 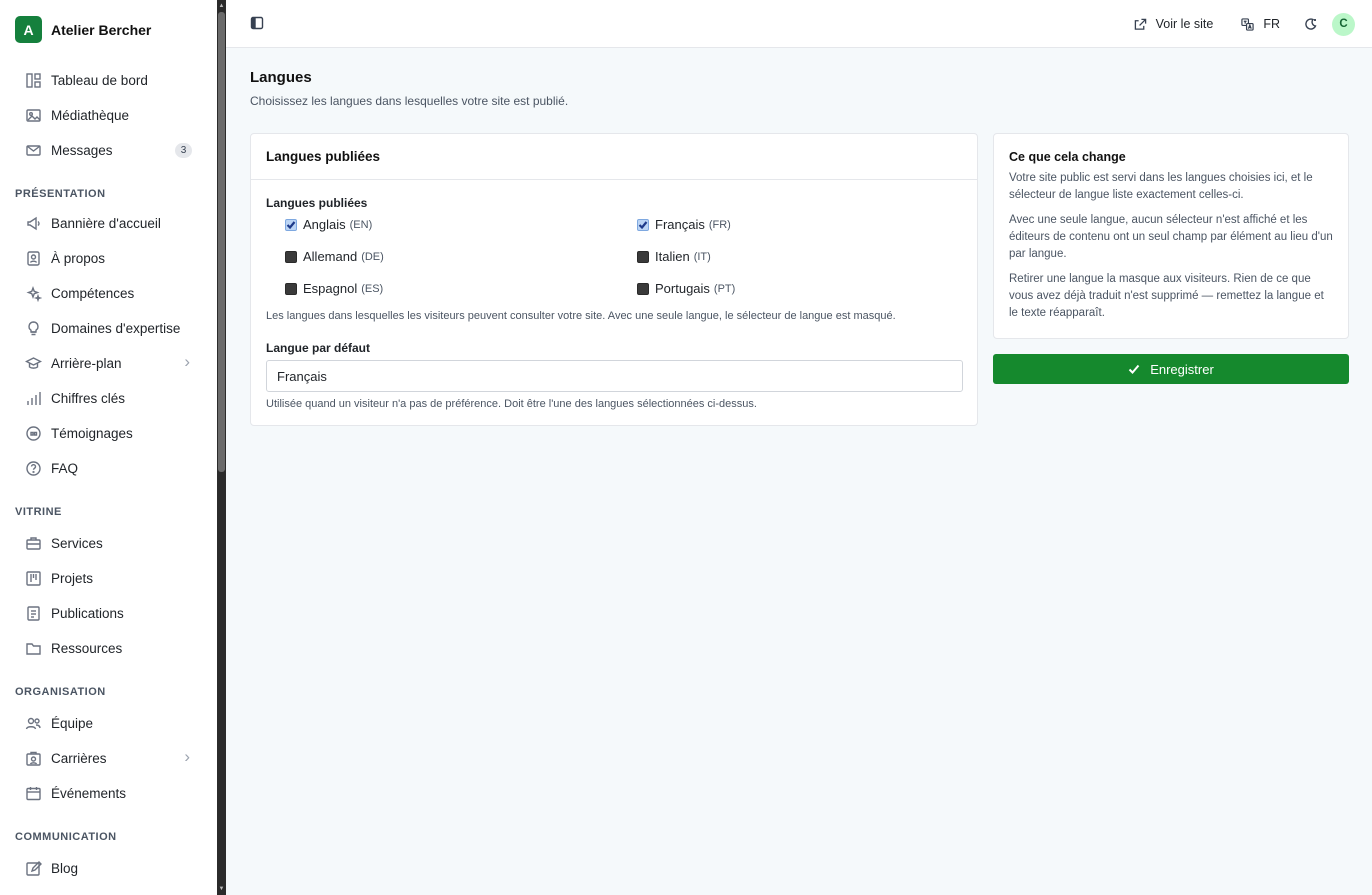 I want to click on language-option: Italien (IT), so click(x=674, y=256).